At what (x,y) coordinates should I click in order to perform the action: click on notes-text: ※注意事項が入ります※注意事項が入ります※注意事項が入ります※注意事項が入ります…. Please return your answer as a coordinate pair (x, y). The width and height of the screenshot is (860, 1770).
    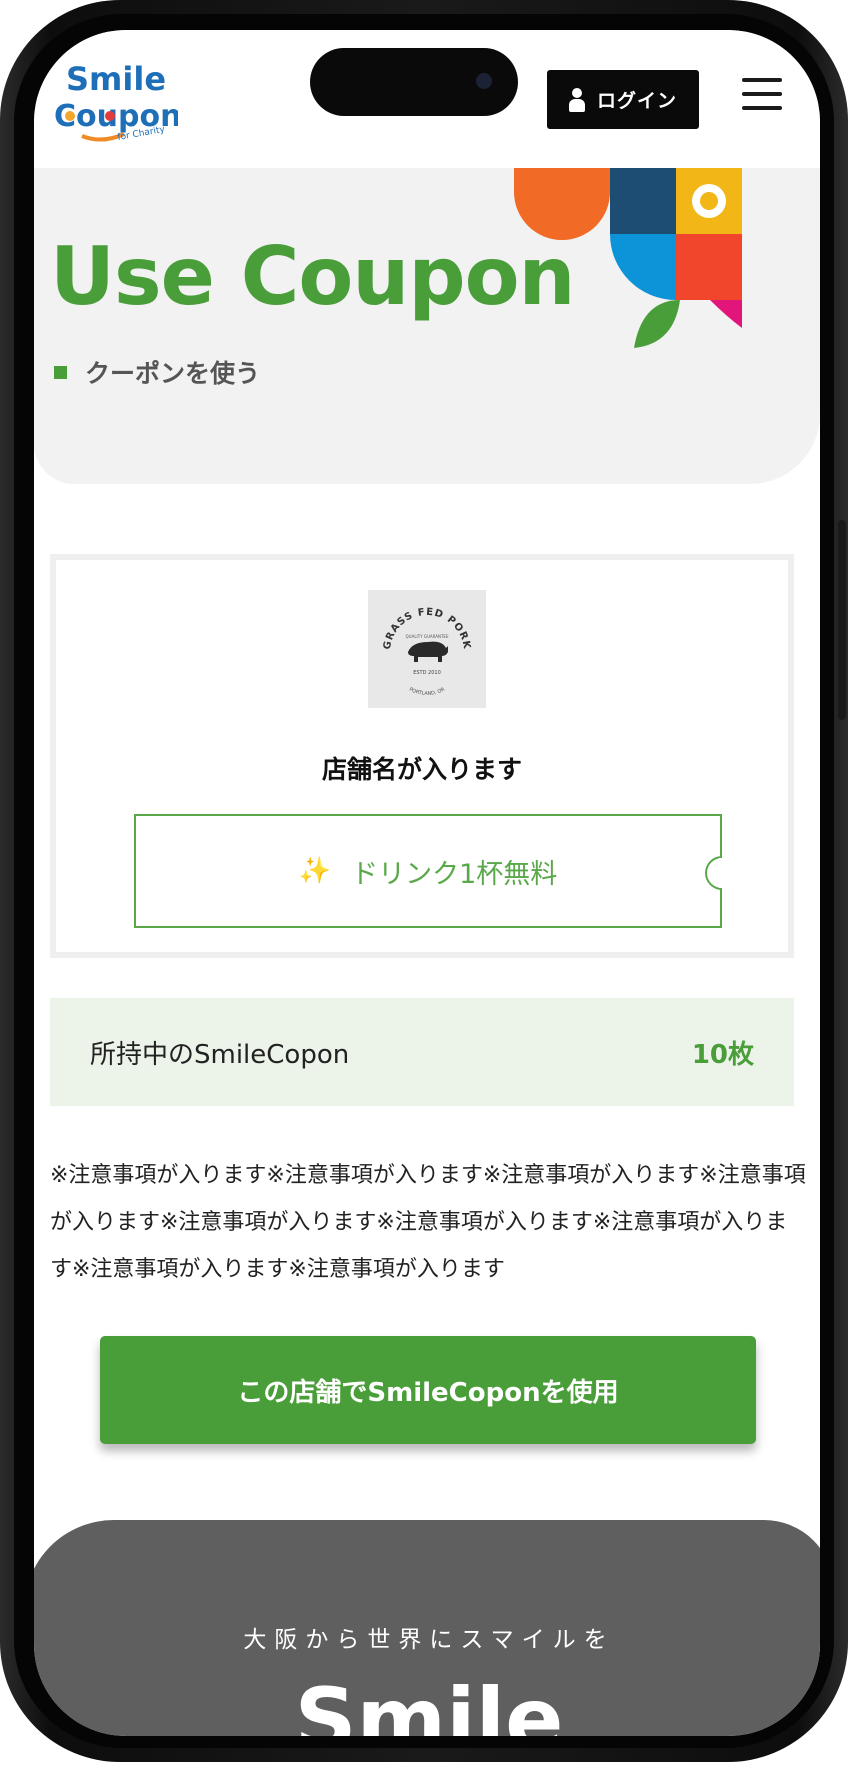
    Looking at the image, I should click on (428, 1222).